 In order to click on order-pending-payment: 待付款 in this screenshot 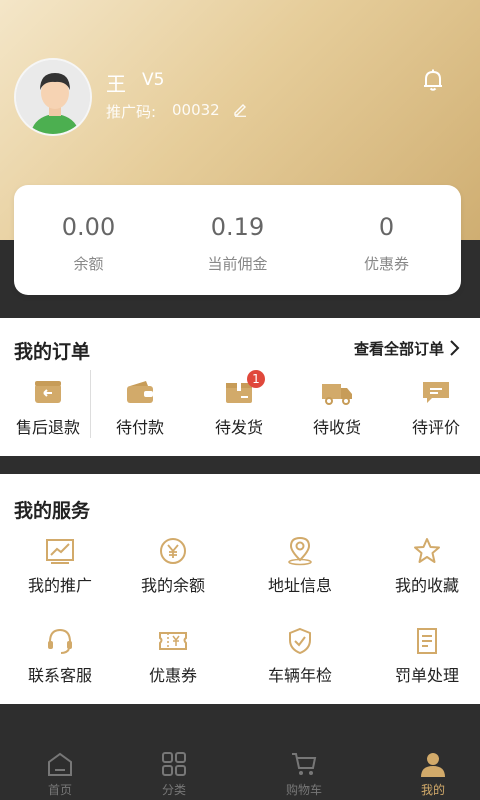, I will do `click(140, 409)`.